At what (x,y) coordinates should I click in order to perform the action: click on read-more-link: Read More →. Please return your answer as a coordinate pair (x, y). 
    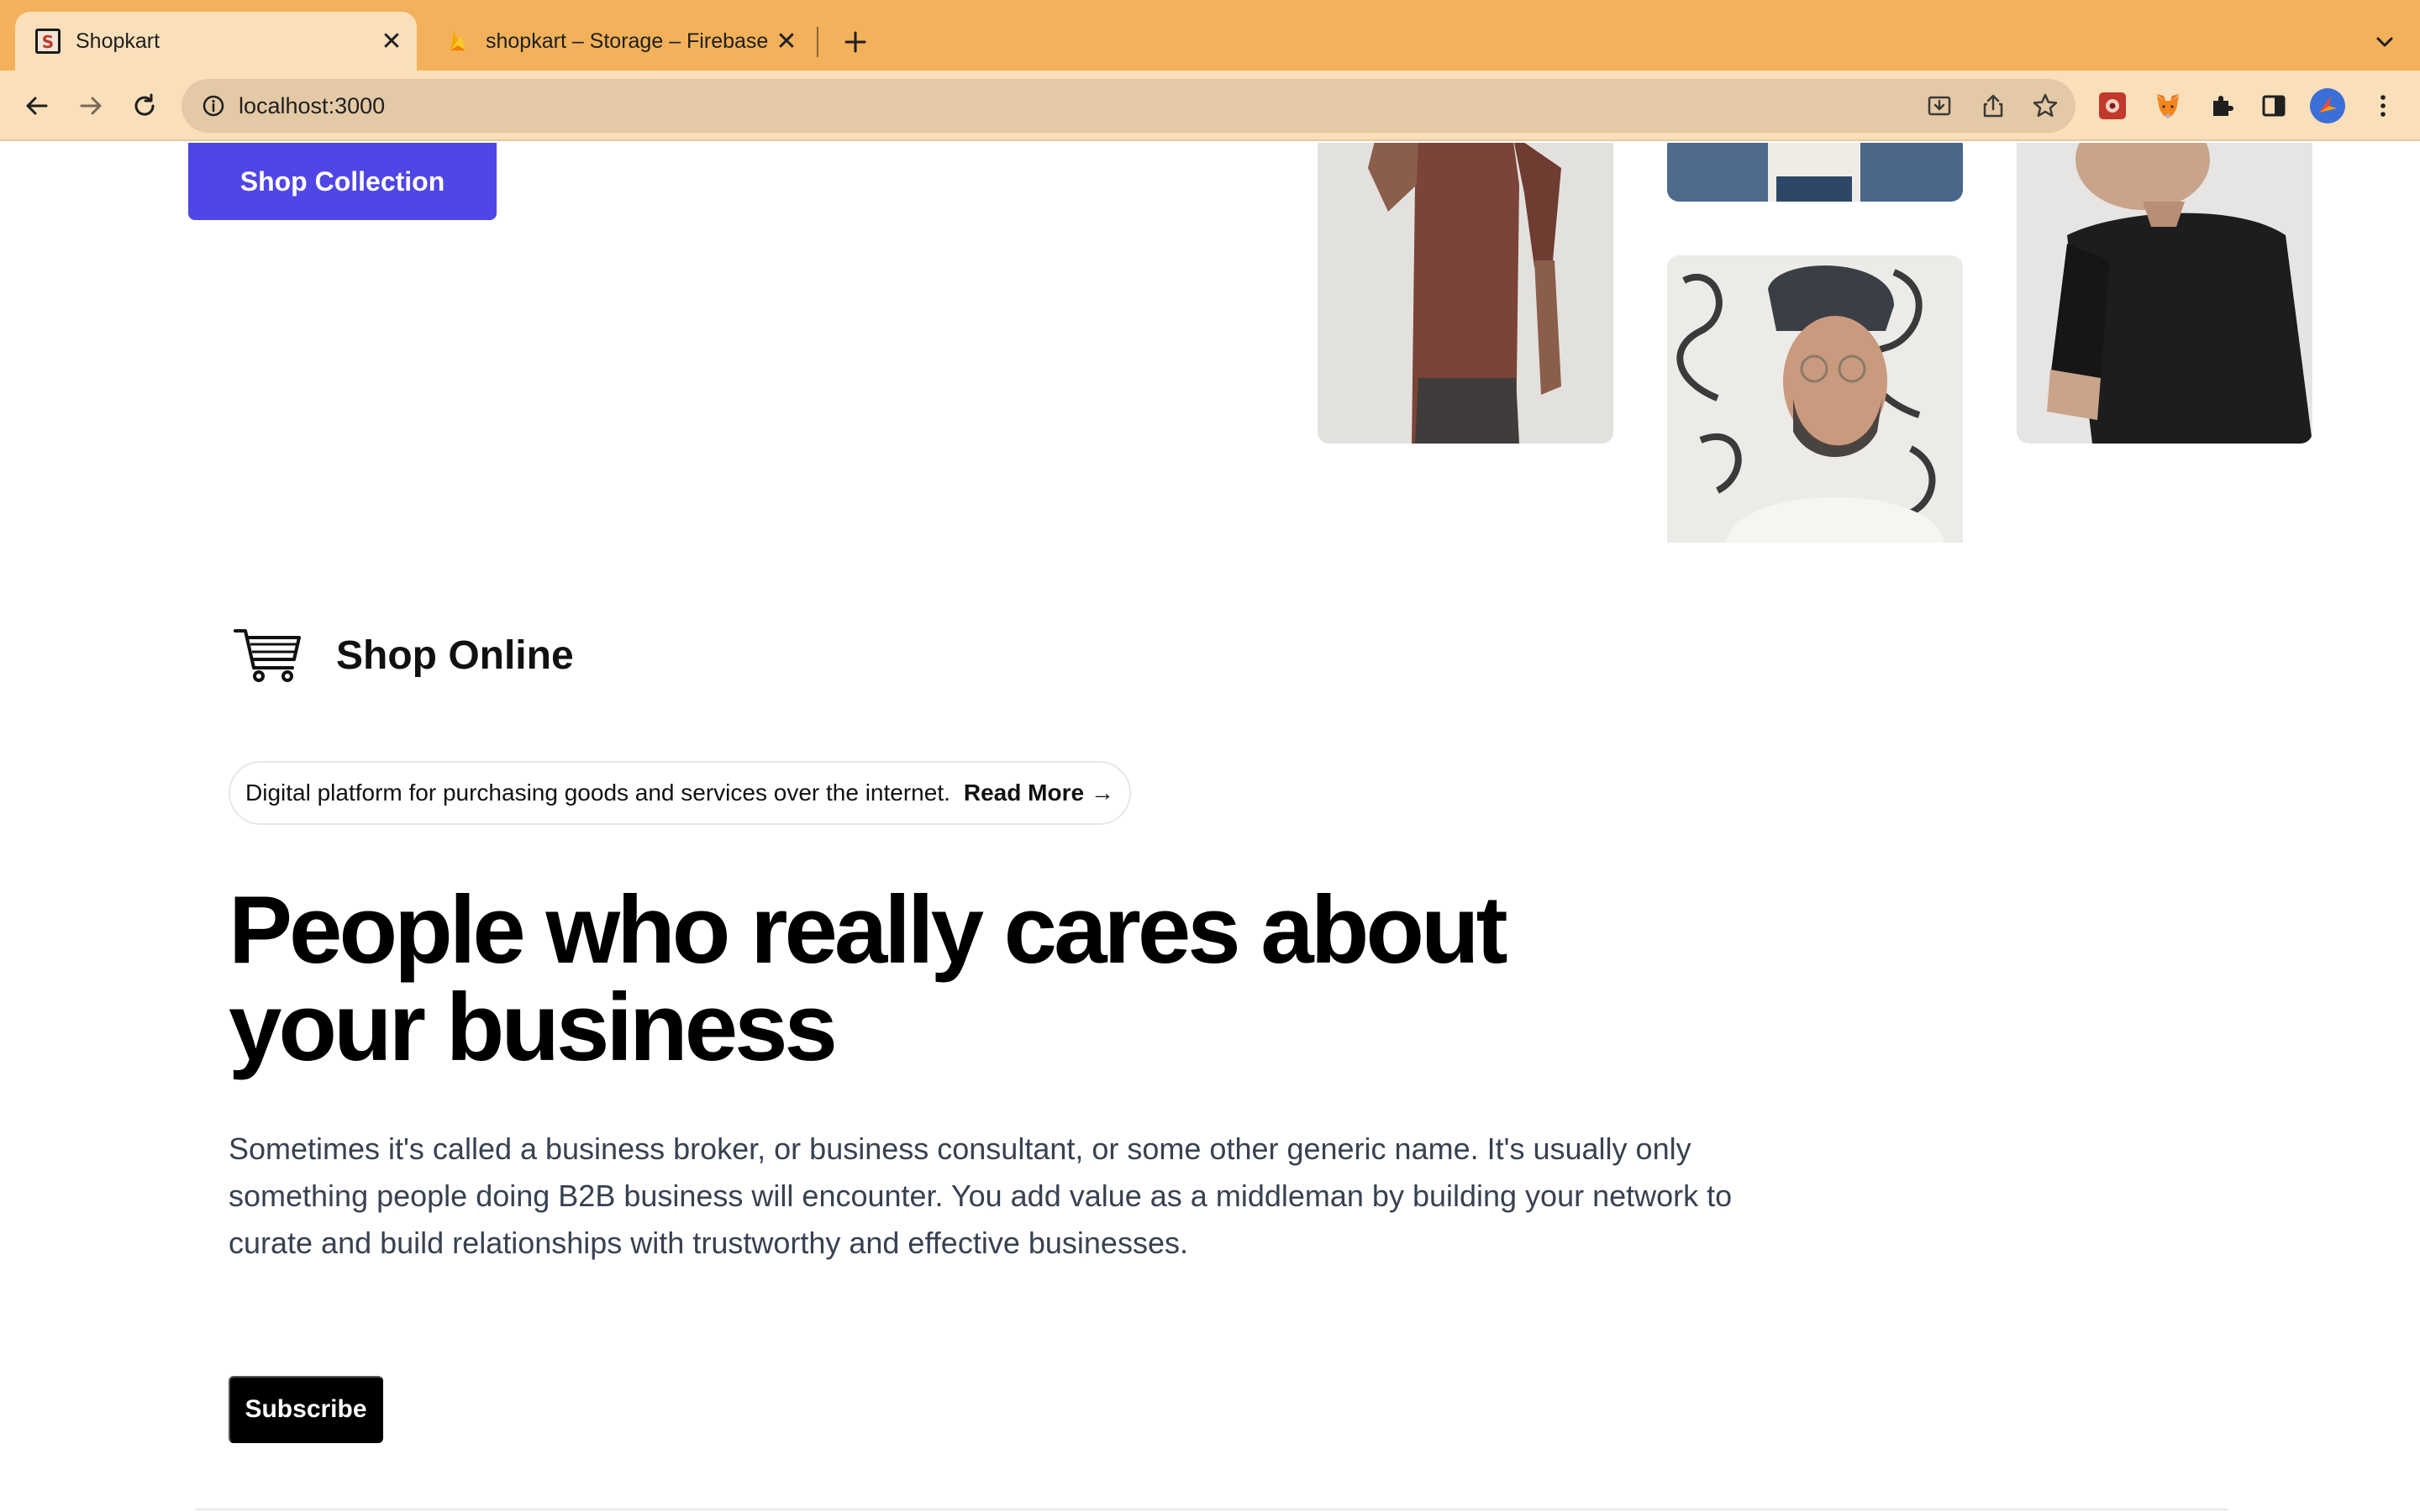
    Looking at the image, I should click on (1039, 793).